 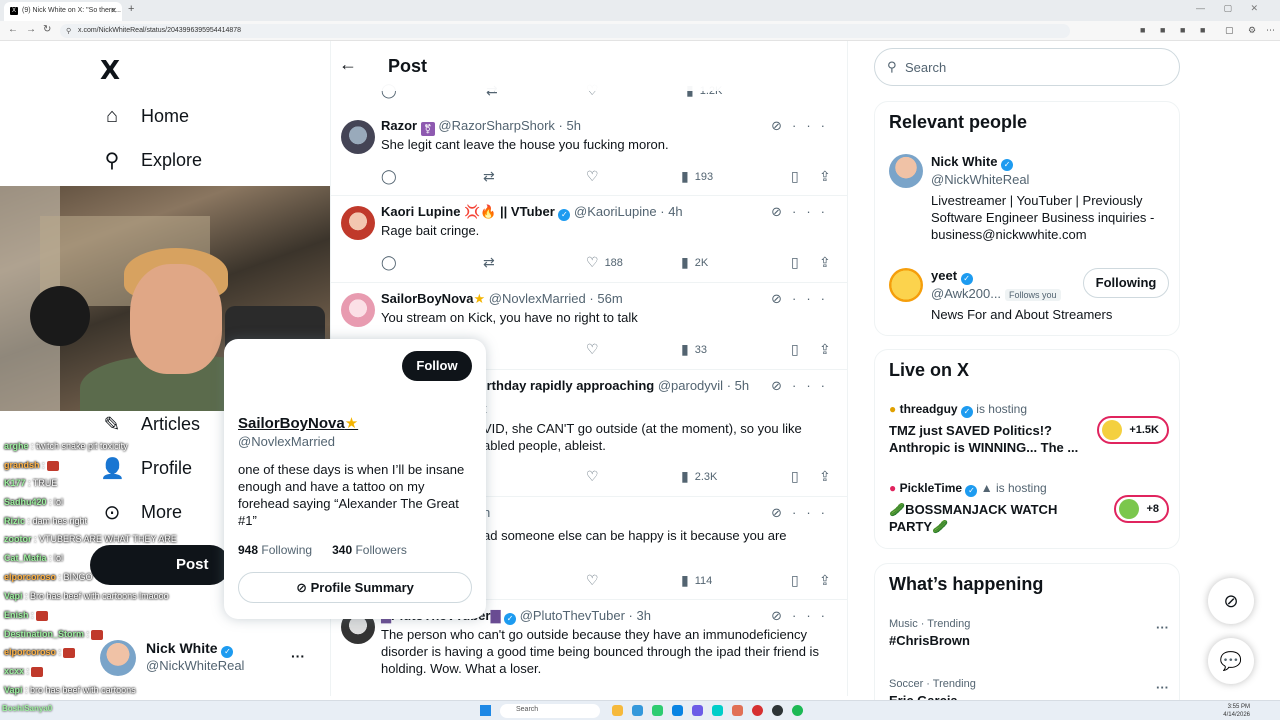 I want to click on taskbar-search: Search, so click(x=550, y=711).